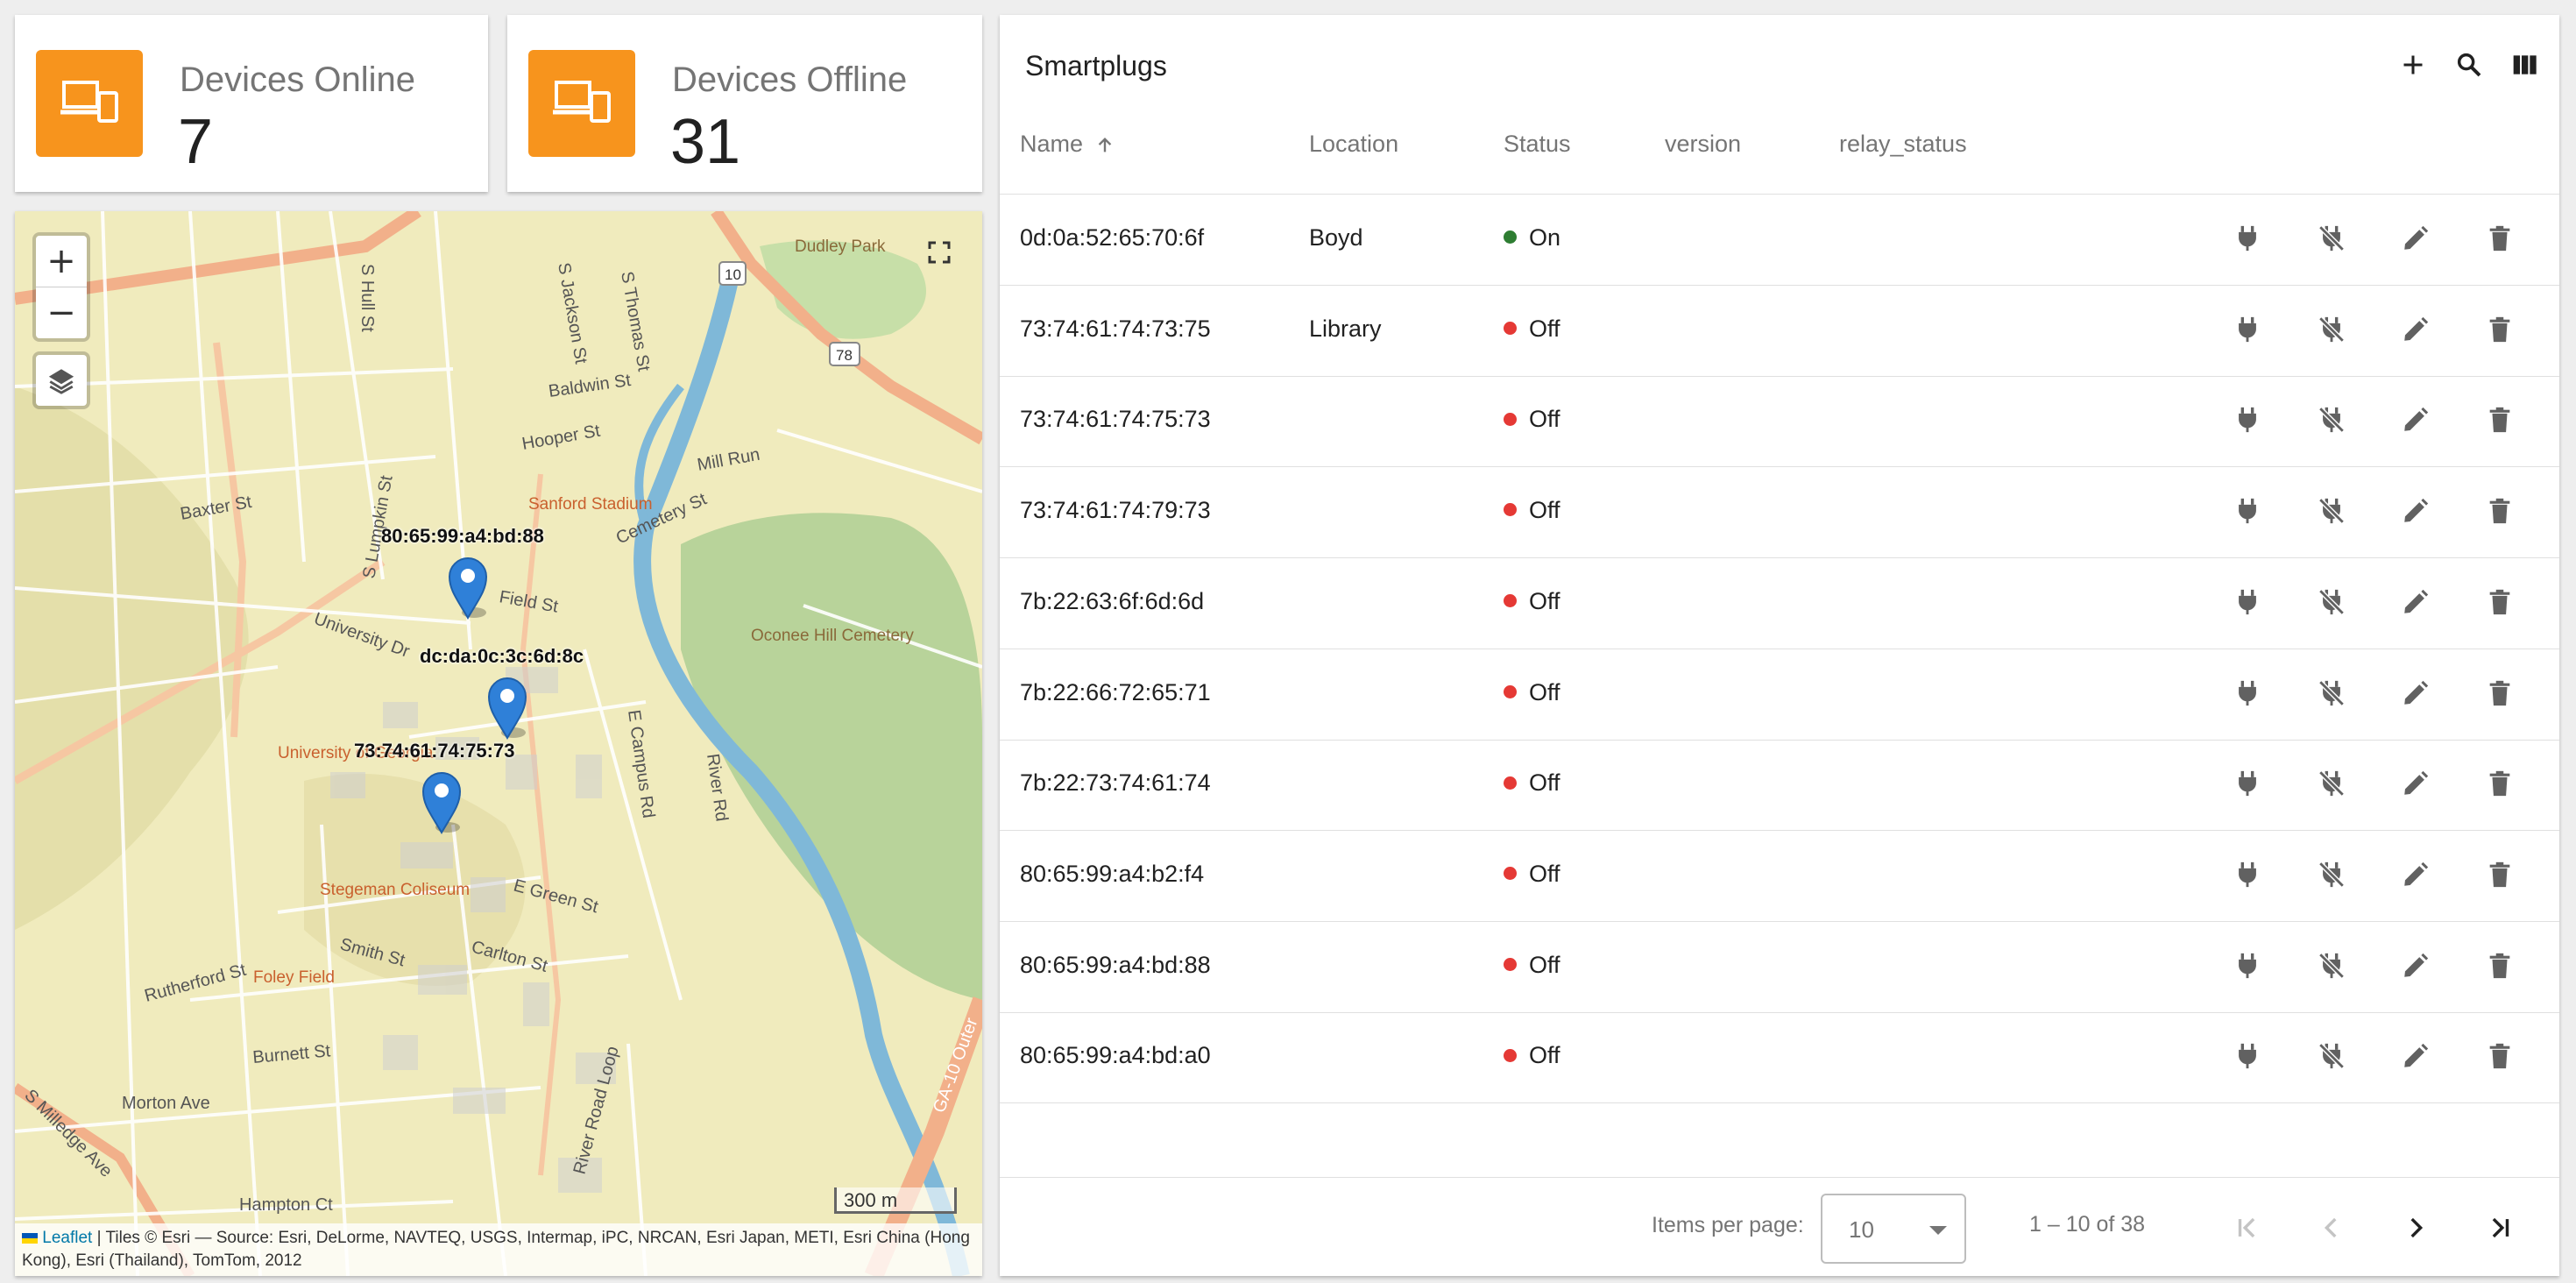 This screenshot has width=2576, height=1283. Describe the element at coordinates (294, 977) in the screenshot. I see `map-label-foley-field: Foley Field` at that location.